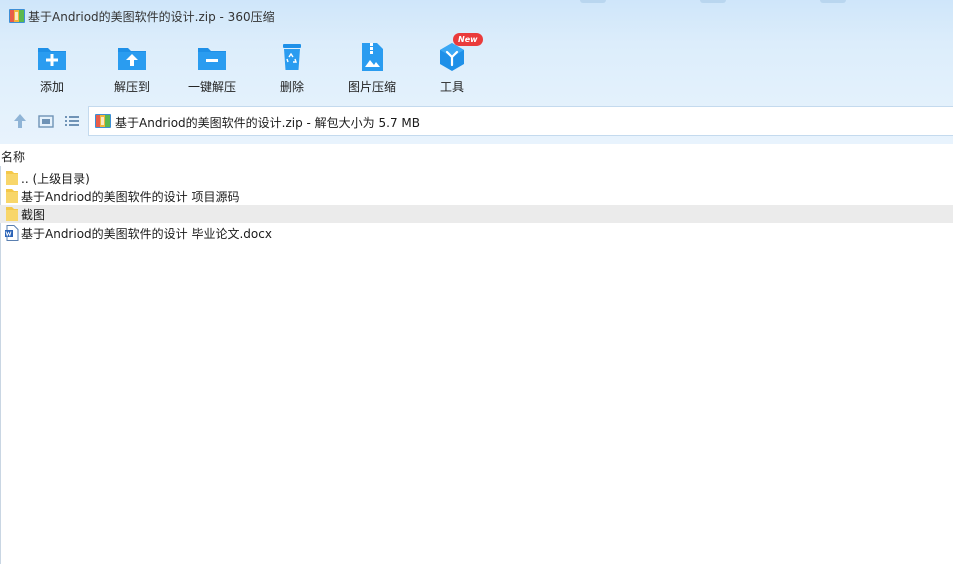 The height and width of the screenshot is (564, 953). What do you see at coordinates (292, 57) in the screenshot?
I see `recycle-bin-icon` at bounding box center [292, 57].